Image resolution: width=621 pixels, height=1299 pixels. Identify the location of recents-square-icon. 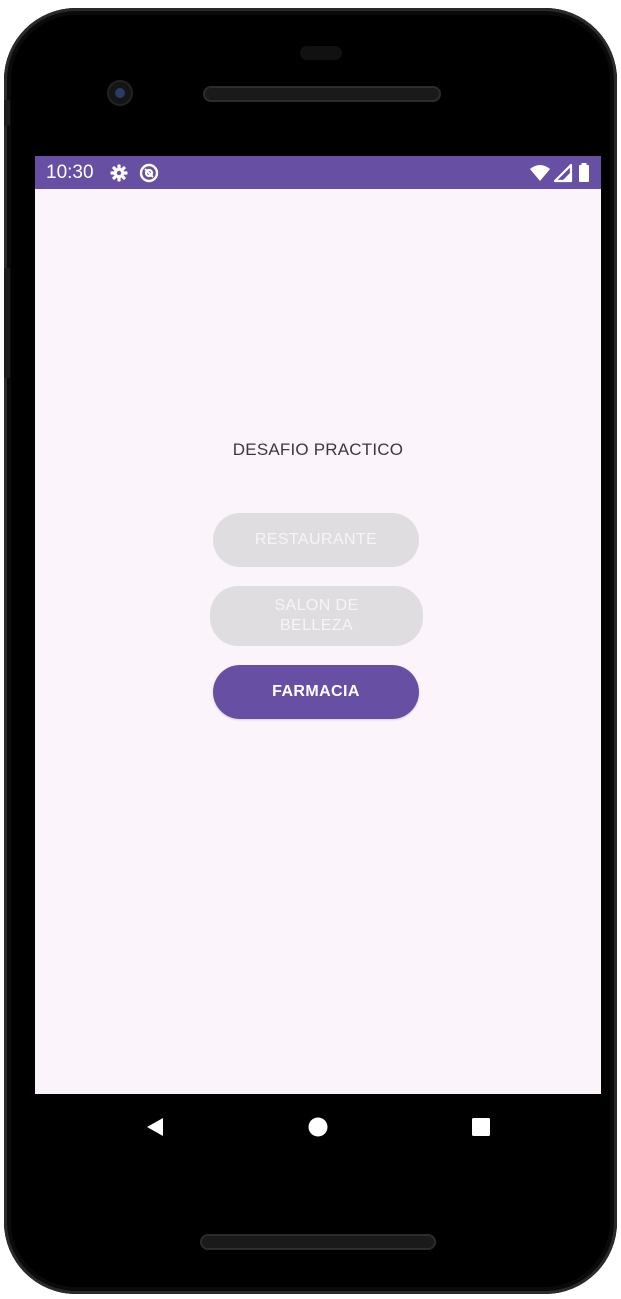
(481, 1127).